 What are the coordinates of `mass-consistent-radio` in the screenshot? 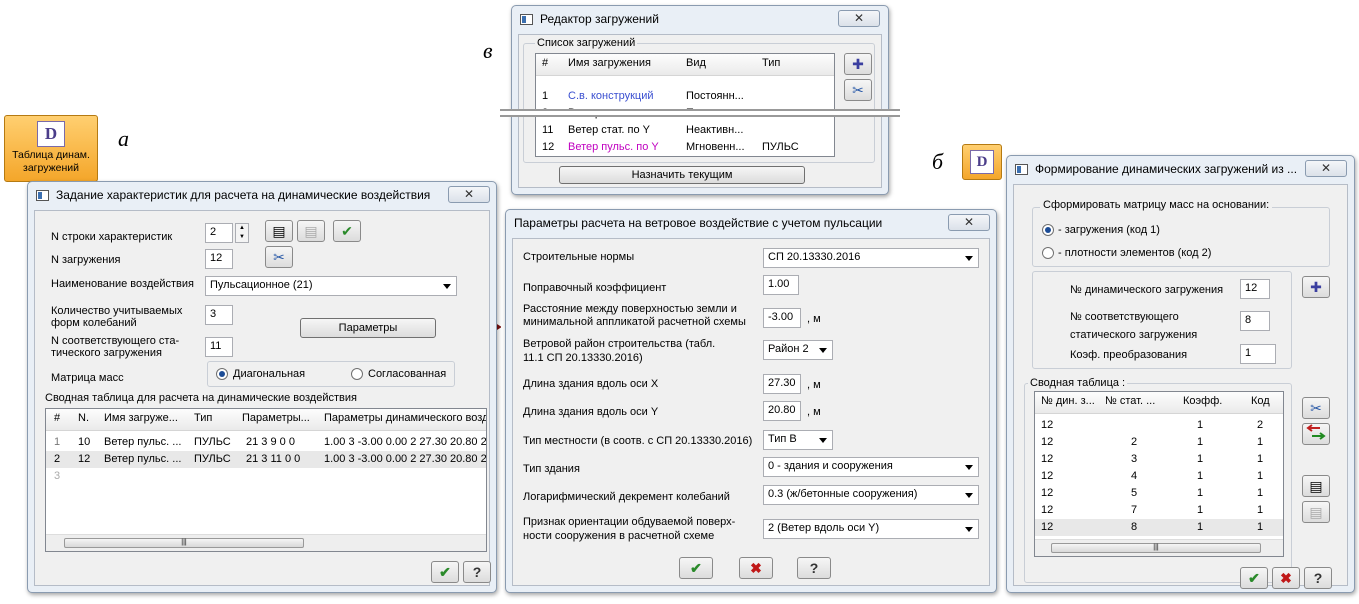 It's located at (357, 374).